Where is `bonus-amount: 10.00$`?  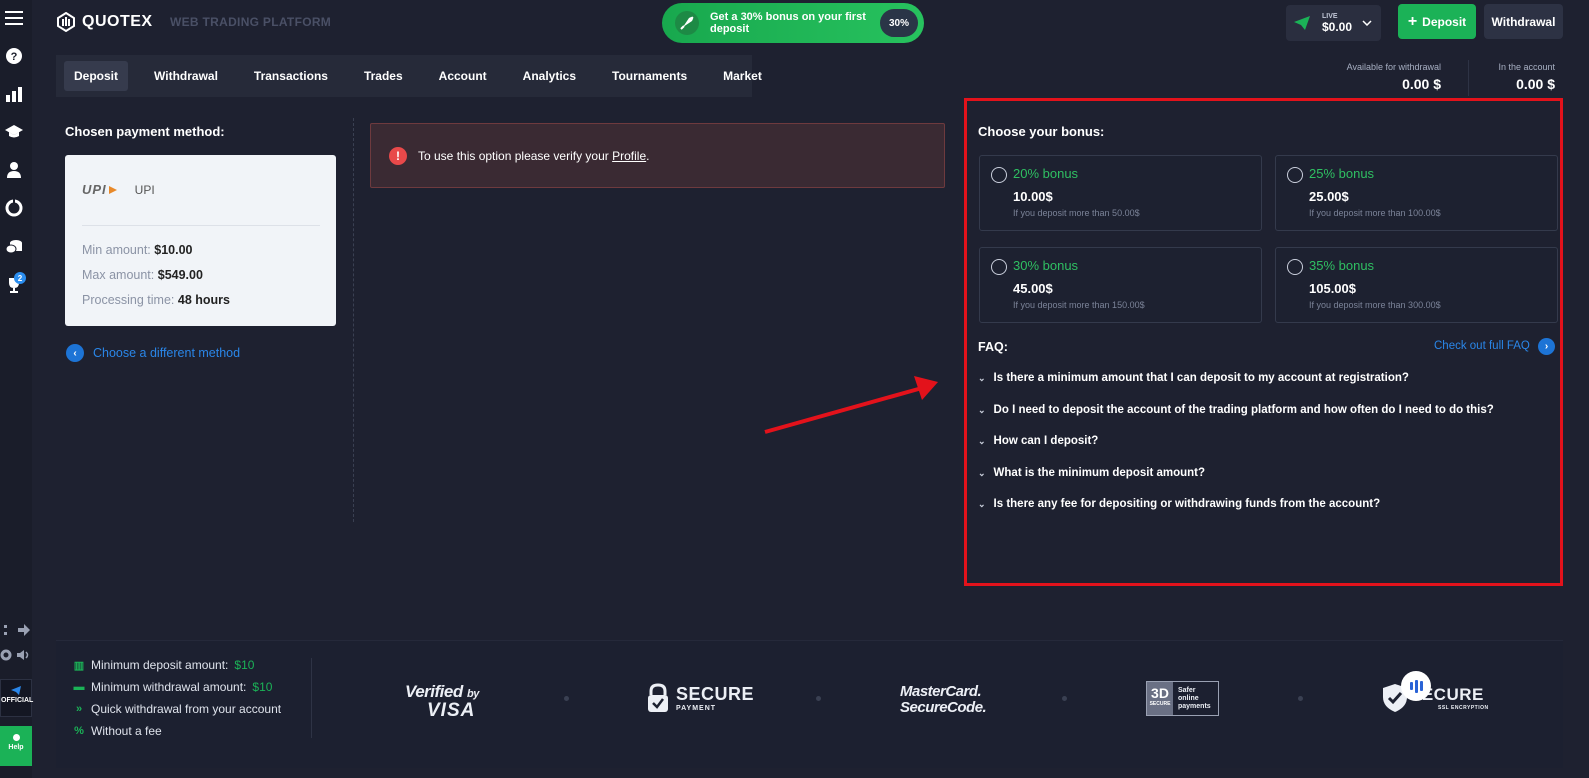 bonus-amount: 10.00$ is located at coordinates (1033, 196).